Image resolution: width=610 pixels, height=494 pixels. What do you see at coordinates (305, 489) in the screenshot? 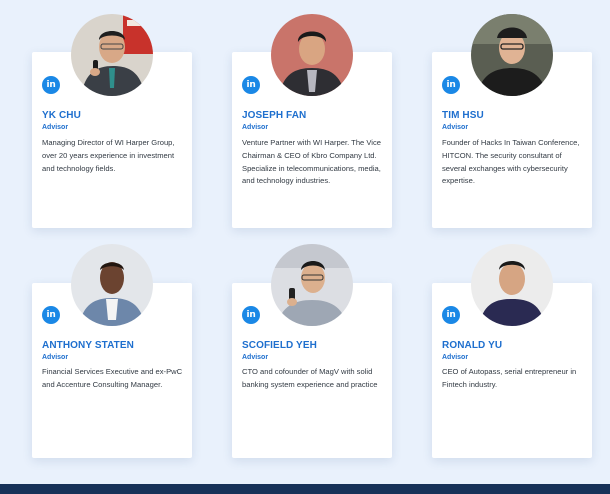
I see `footer-bar` at bounding box center [305, 489].